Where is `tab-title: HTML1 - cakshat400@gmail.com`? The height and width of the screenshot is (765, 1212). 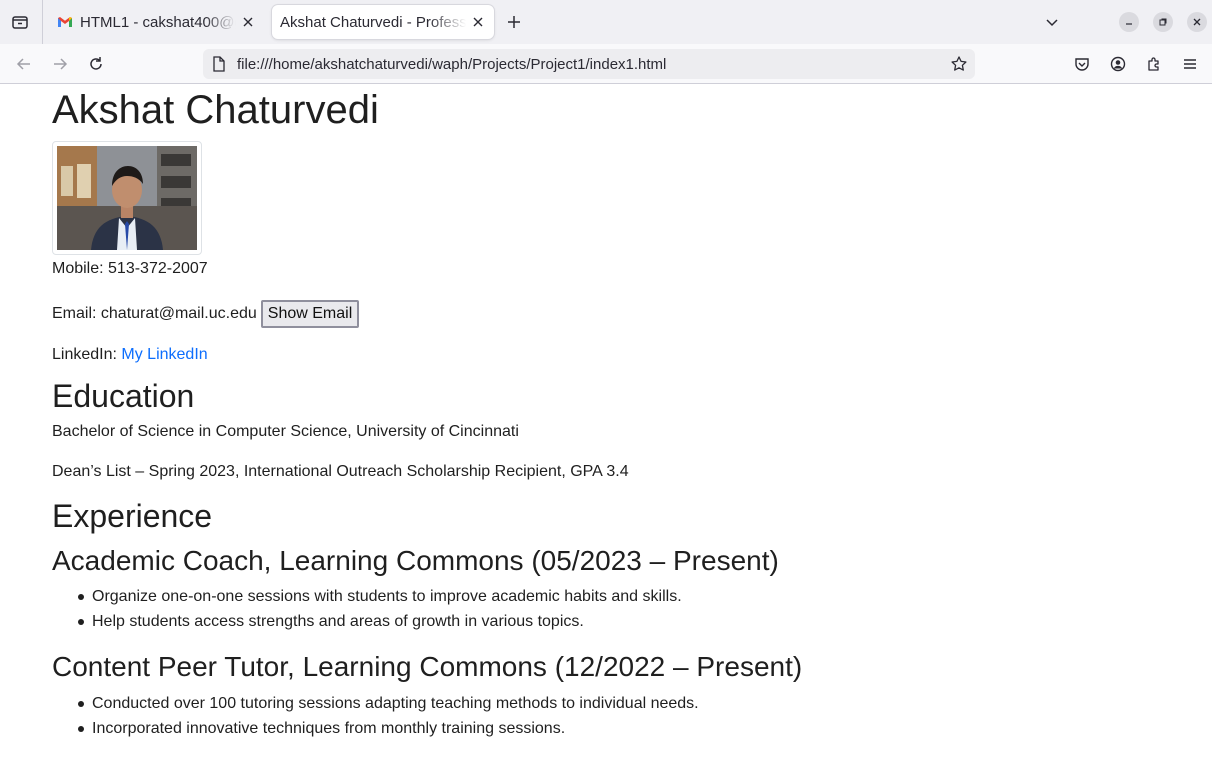 tab-title: HTML1 - cakshat400@gmail.com is located at coordinates (158, 22).